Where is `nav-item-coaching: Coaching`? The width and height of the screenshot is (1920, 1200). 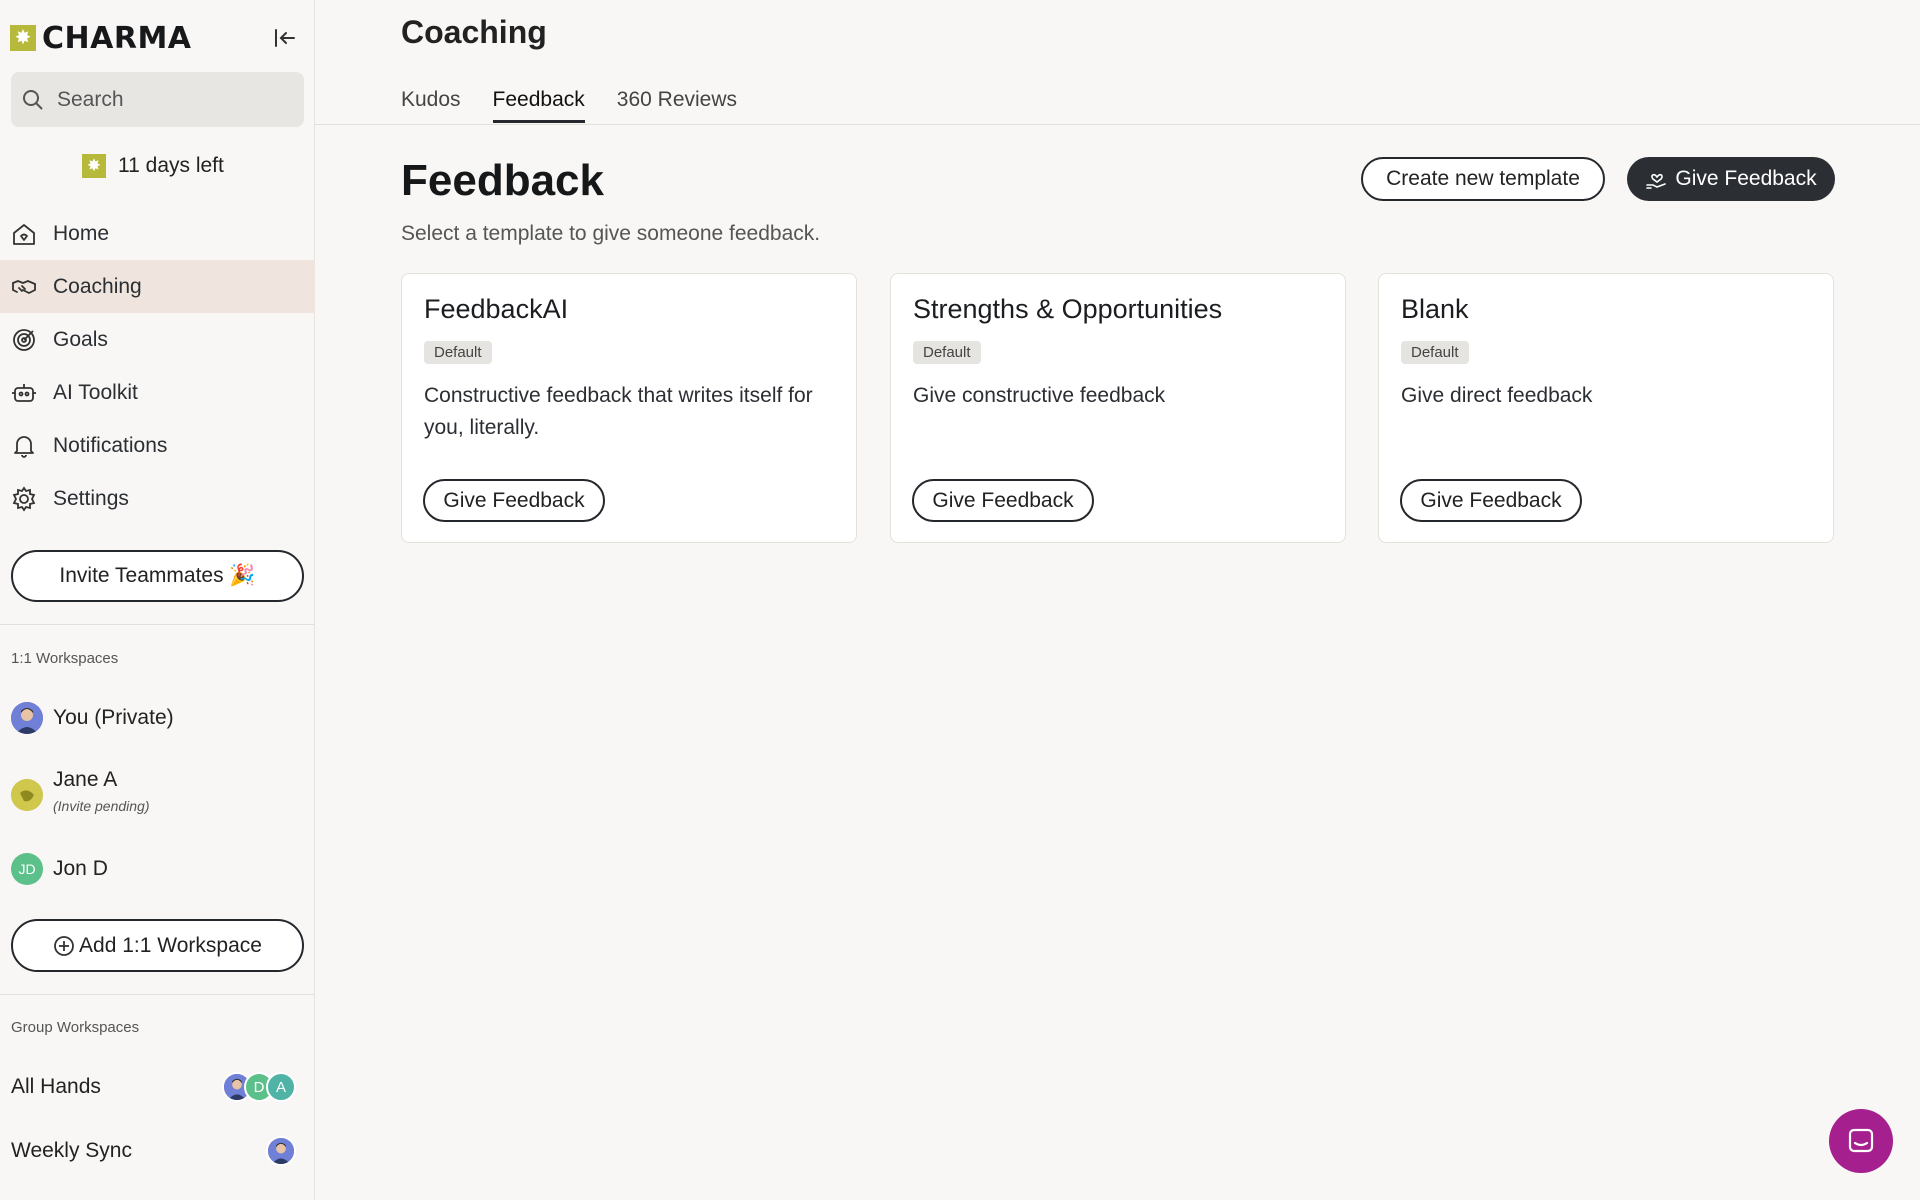 nav-item-coaching: Coaching is located at coordinates (157, 286).